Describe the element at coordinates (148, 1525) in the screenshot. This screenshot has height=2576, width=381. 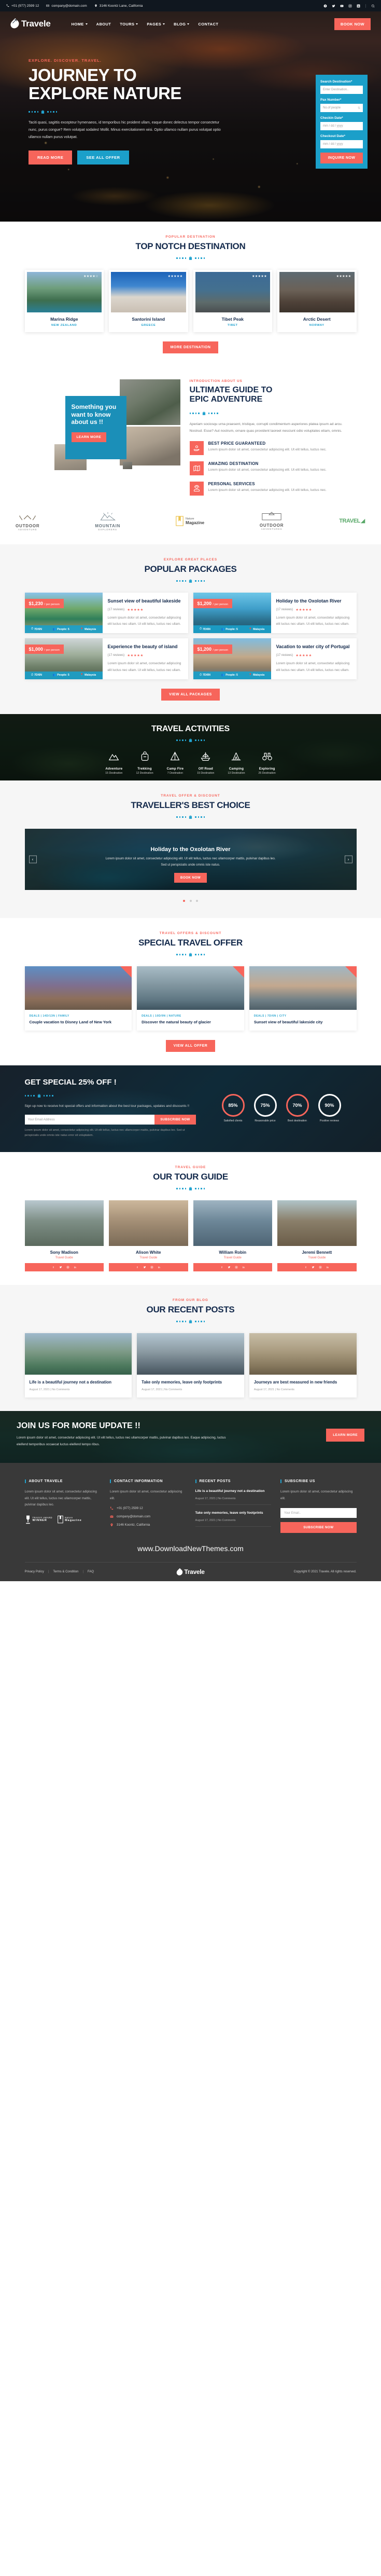
I see `footer-address: 3146 Koontz, California` at that location.